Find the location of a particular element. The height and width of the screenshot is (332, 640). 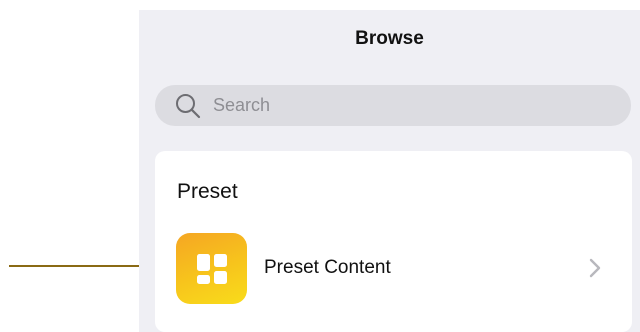

search-field: Search is located at coordinates (393, 105).